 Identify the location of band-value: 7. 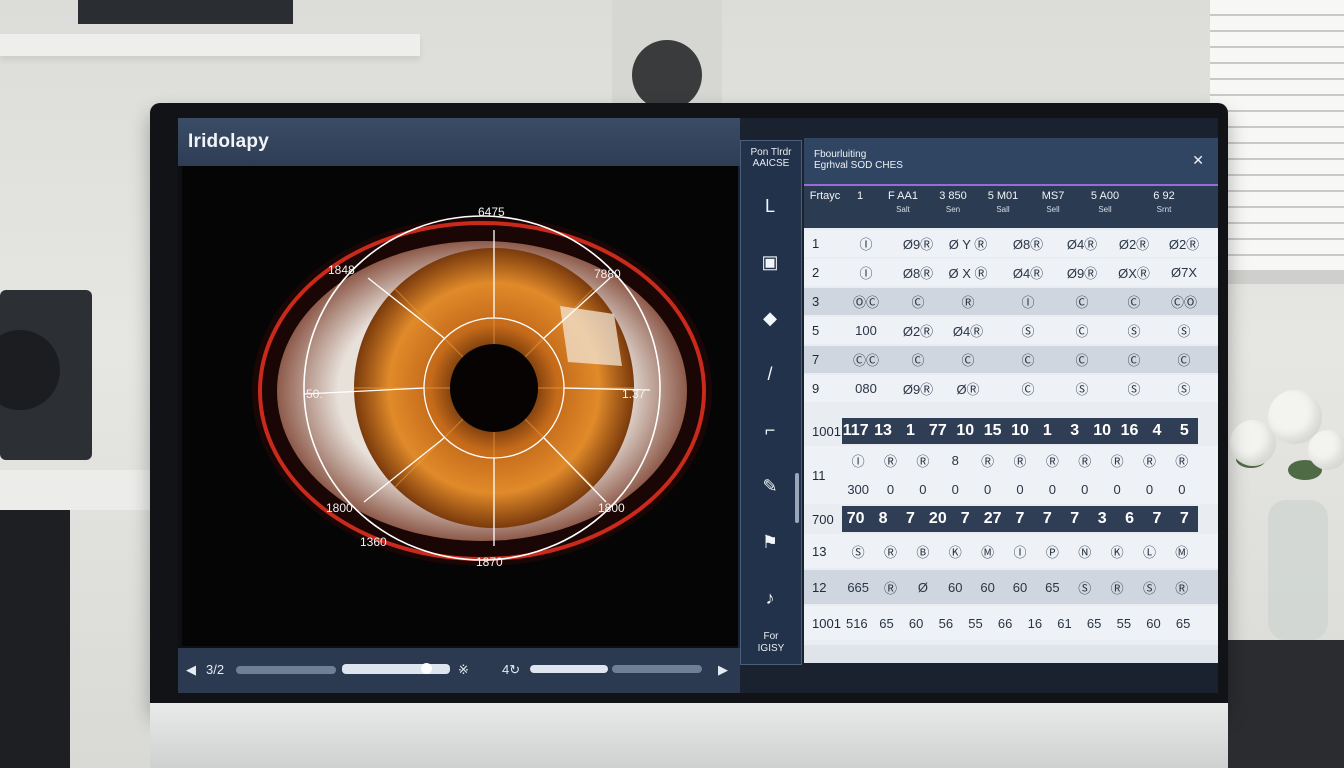
(1157, 518).